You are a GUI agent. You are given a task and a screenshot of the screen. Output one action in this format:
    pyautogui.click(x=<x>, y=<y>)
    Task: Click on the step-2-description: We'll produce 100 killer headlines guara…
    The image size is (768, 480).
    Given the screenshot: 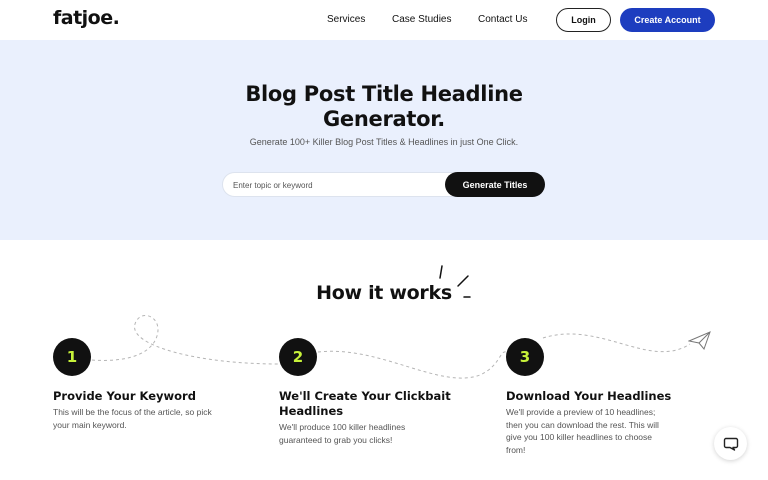 What is the action you would take?
    pyautogui.click(x=384, y=433)
    